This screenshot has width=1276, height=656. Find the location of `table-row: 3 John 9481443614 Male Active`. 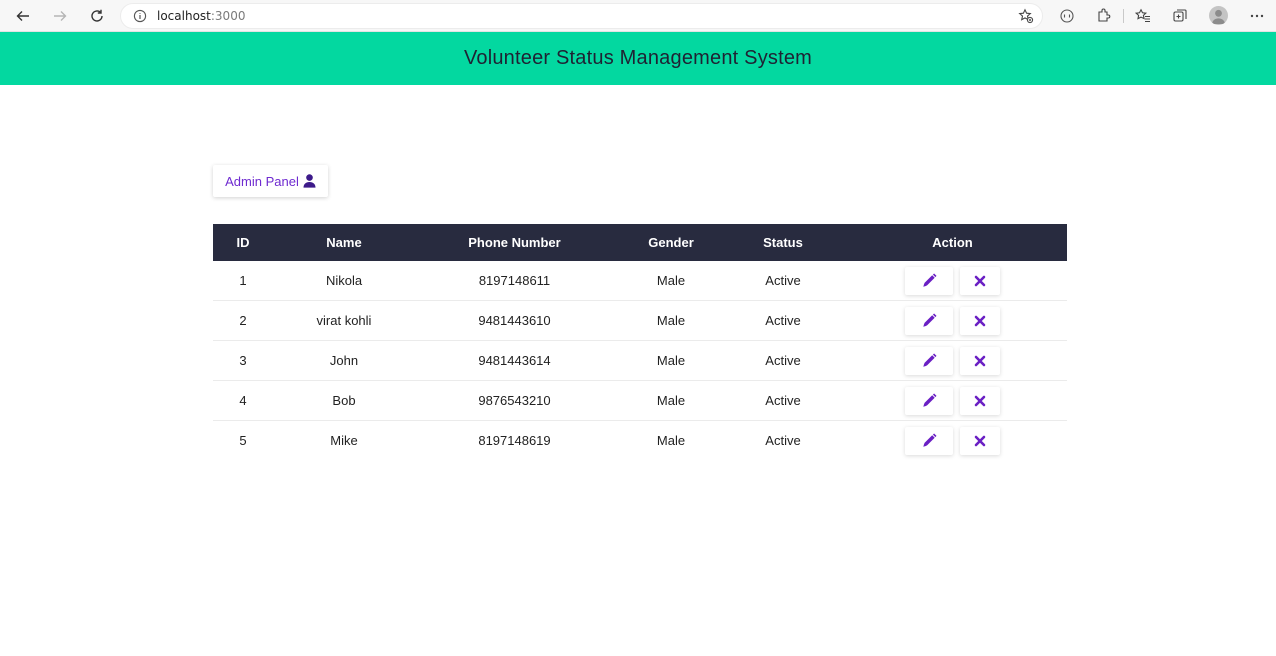

table-row: 3 John 9481443614 Male Active is located at coordinates (640, 360).